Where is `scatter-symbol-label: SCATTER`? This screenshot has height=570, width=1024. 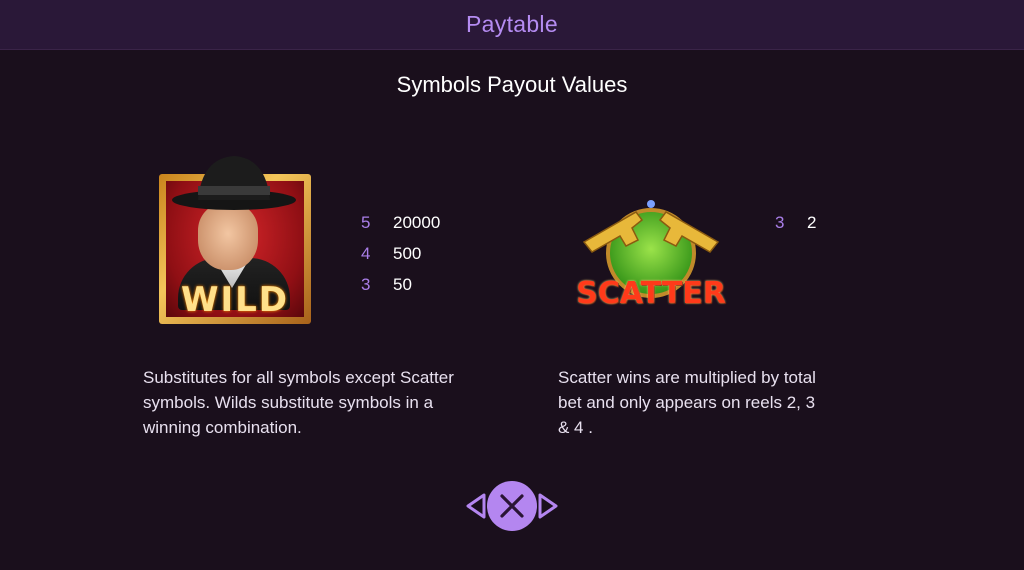 scatter-symbol-label: SCATTER is located at coordinates (651, 293).